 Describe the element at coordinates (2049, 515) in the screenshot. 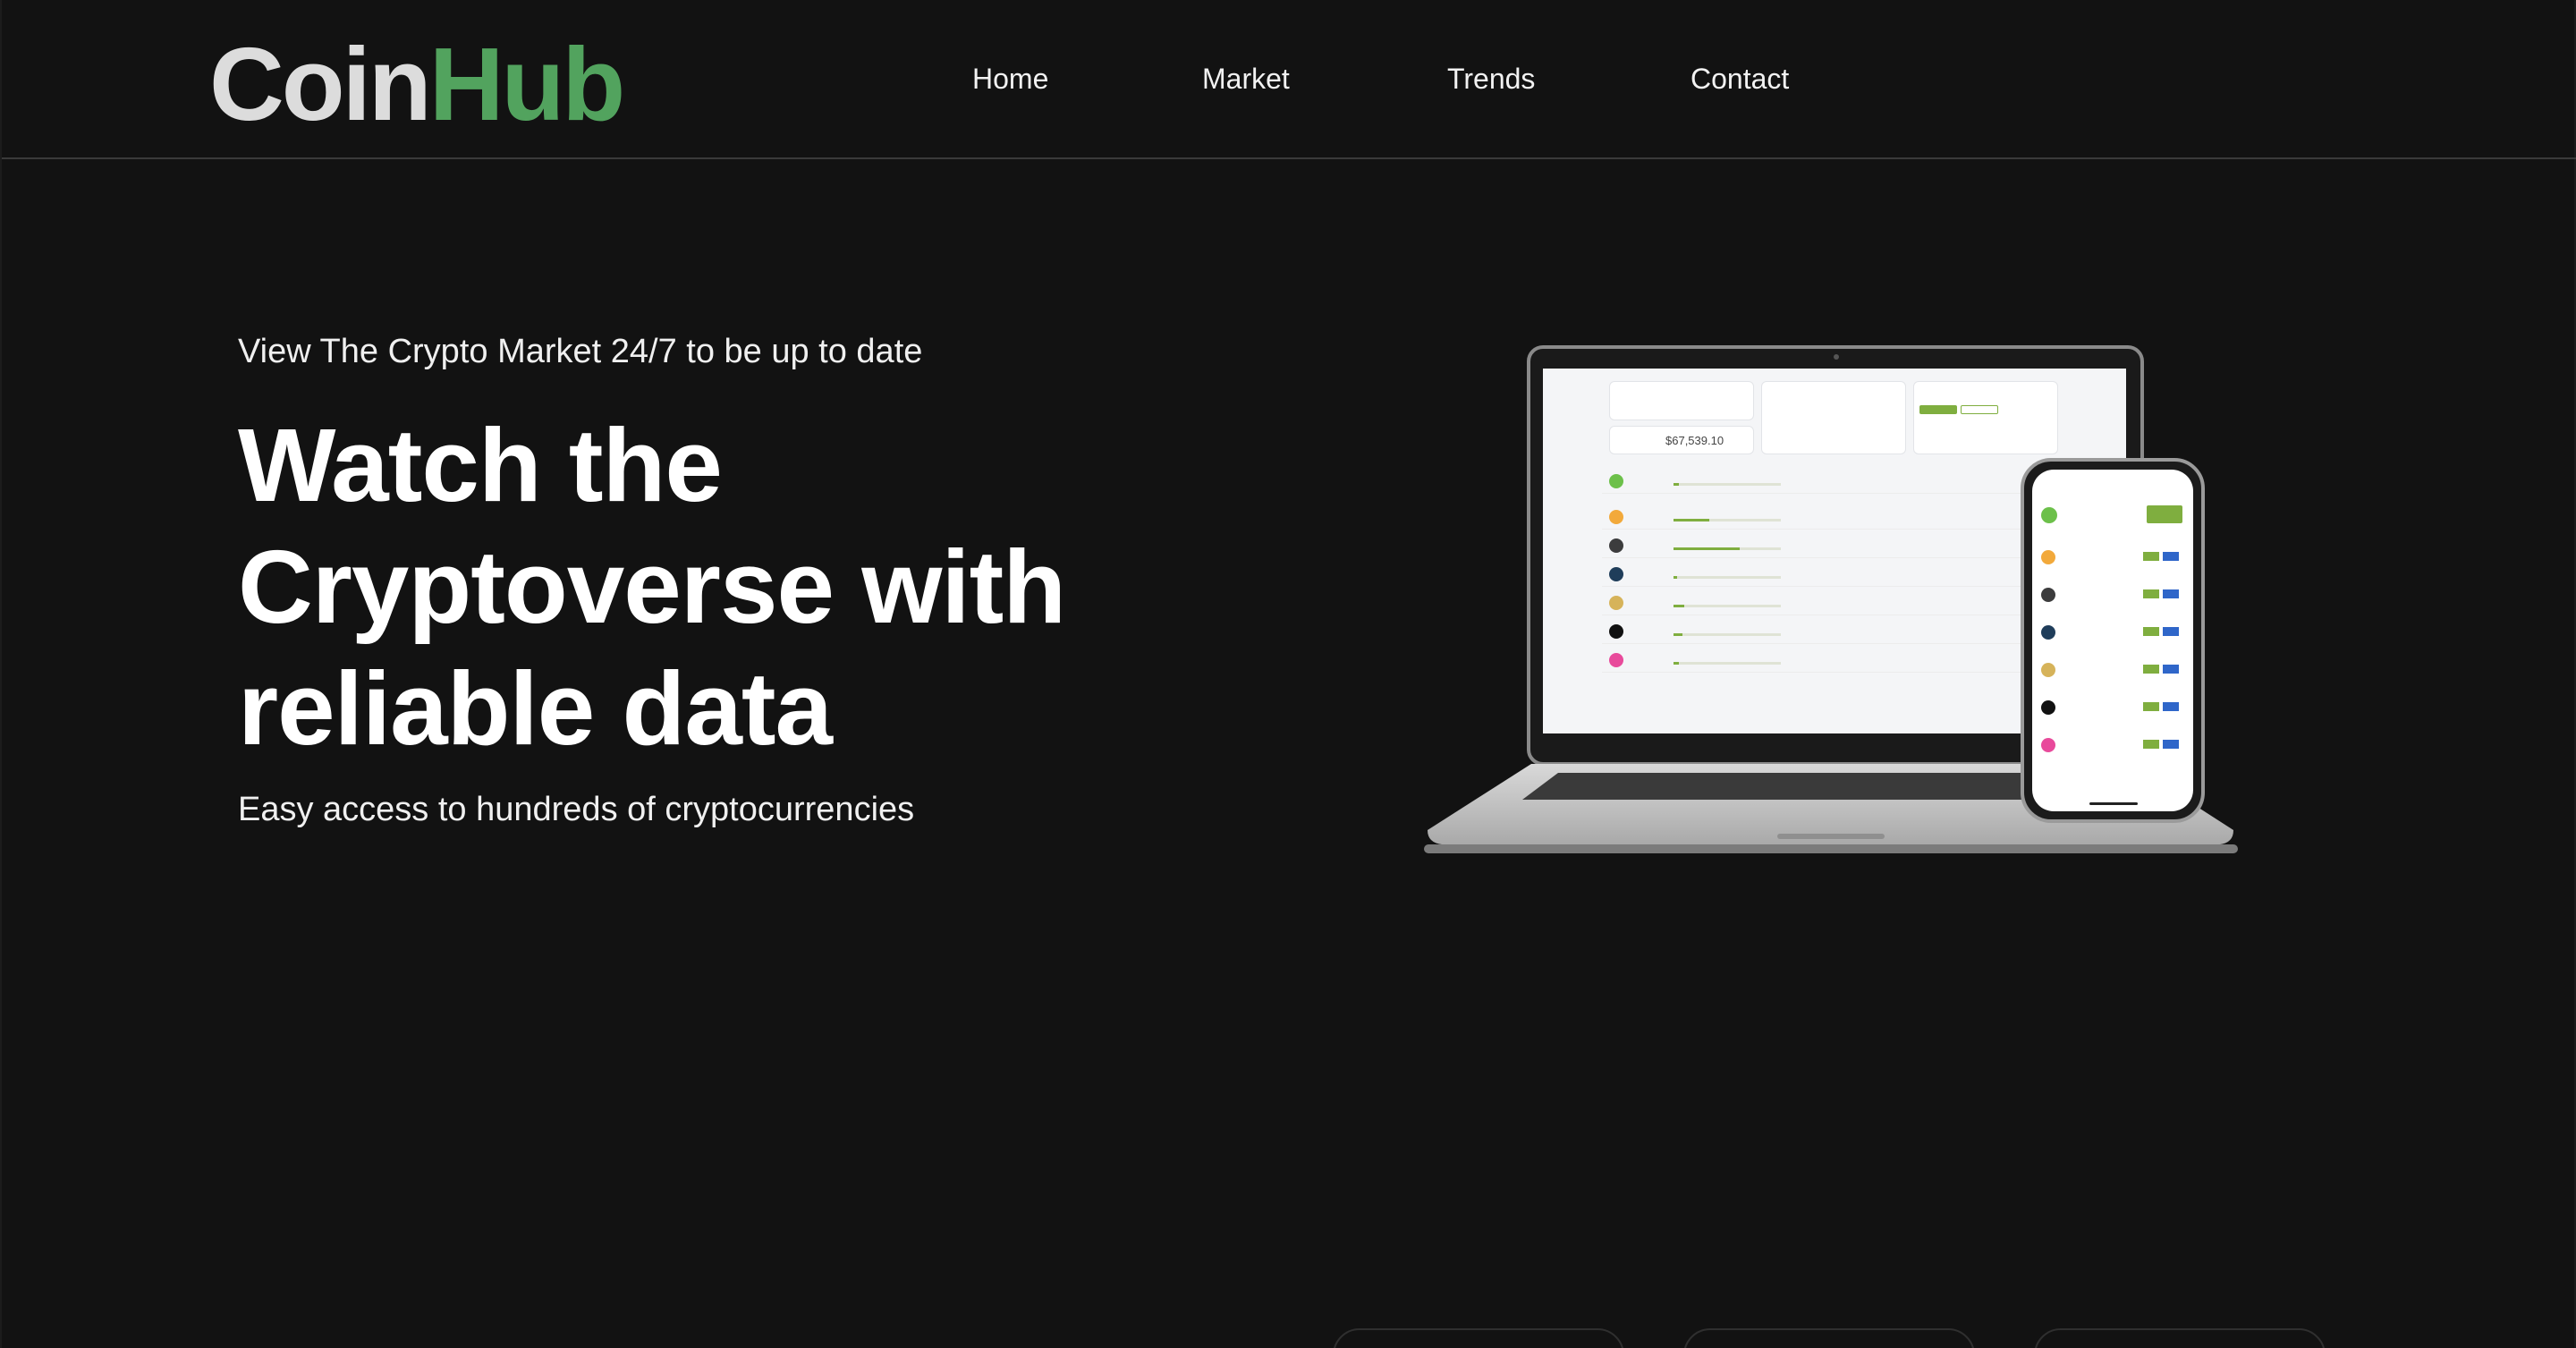

I see `phone-usd-icon` at that location.